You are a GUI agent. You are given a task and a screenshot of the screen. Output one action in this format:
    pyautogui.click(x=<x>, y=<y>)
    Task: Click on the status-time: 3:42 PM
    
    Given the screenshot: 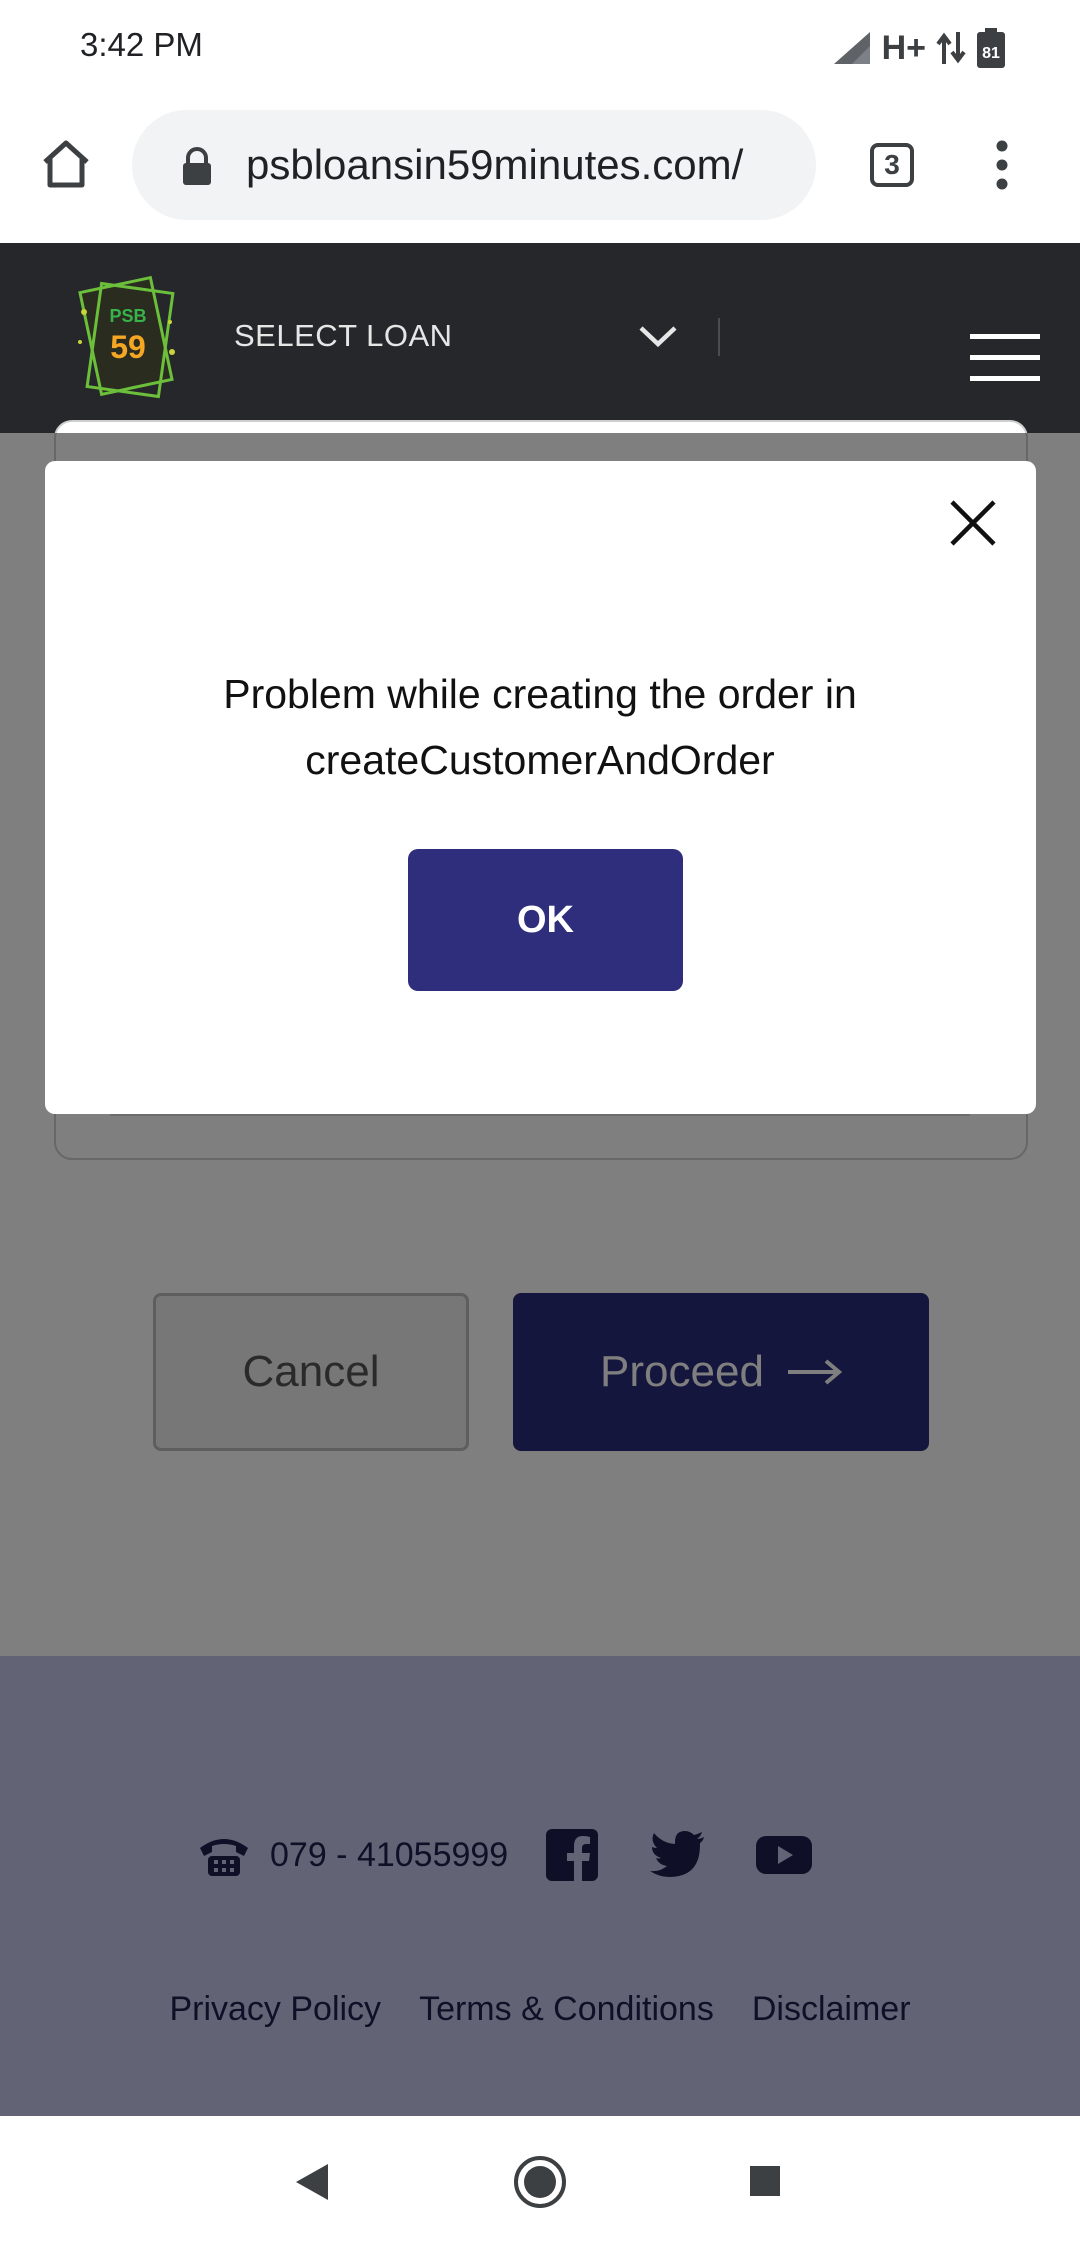 What is the action you would take?
    pyautogui.click(x=141, y=44)
    